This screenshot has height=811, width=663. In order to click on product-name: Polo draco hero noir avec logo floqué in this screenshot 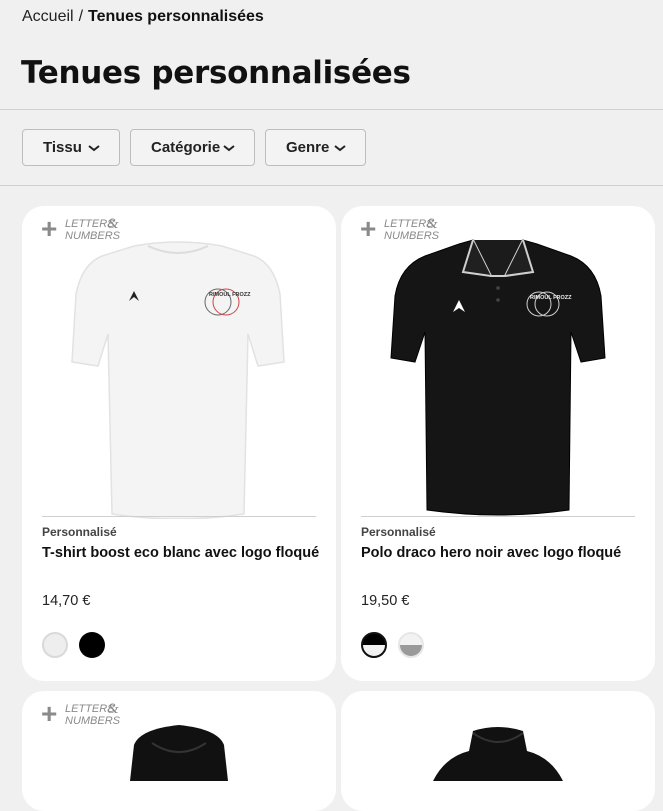, I will do `click(491, 553)`.